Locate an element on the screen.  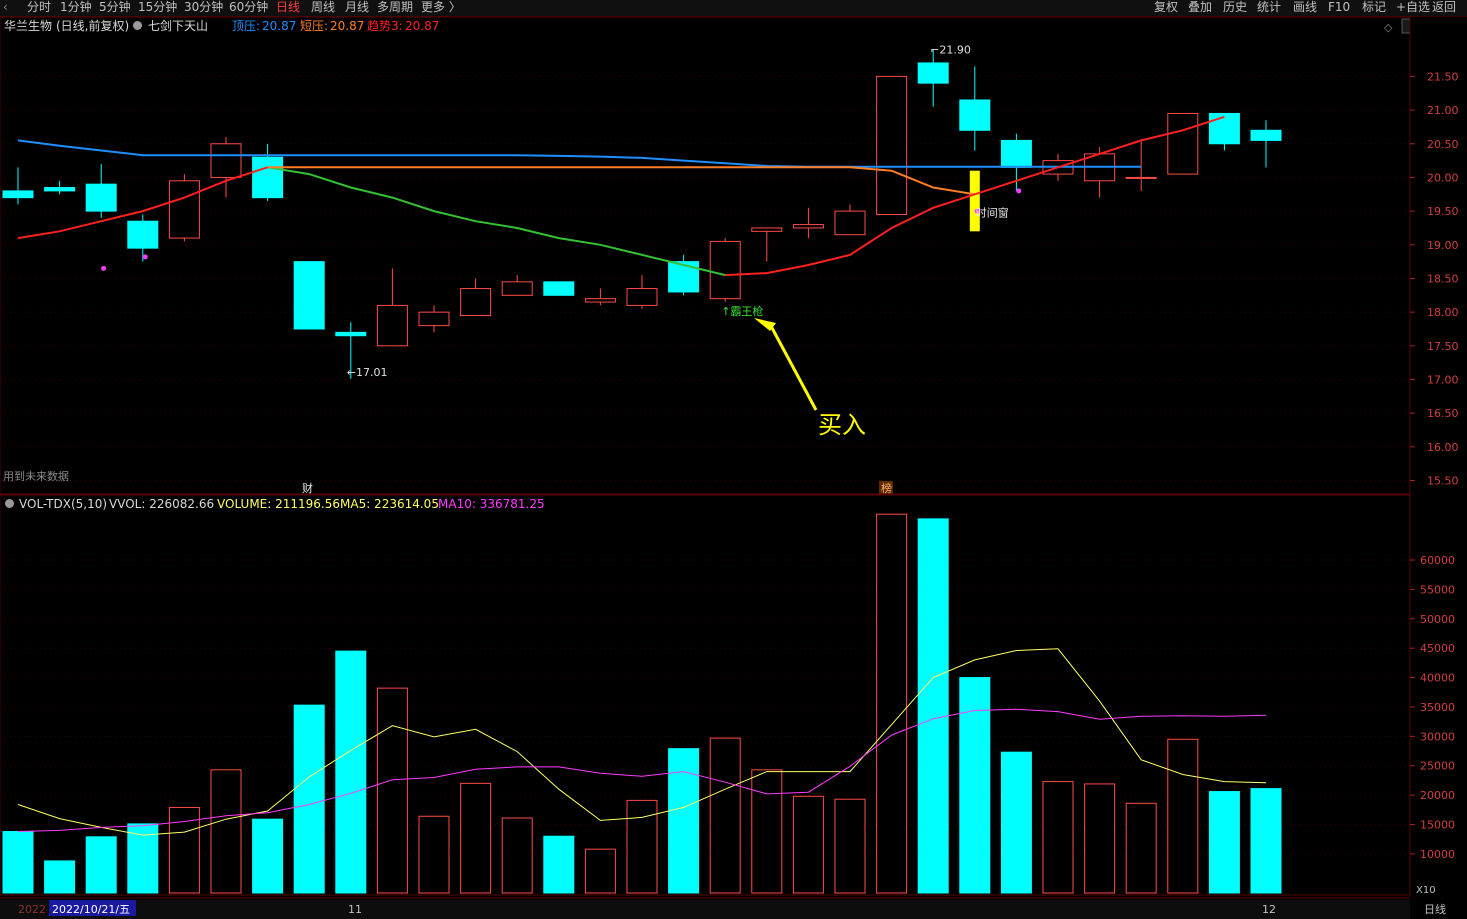
axis-month-11: 11 is located at coordinates (355, 909).